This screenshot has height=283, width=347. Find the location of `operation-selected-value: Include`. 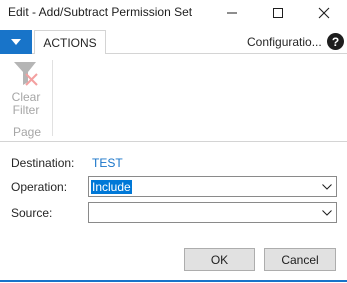

operation-selected-value: Include is located at coordinates (111, 187).